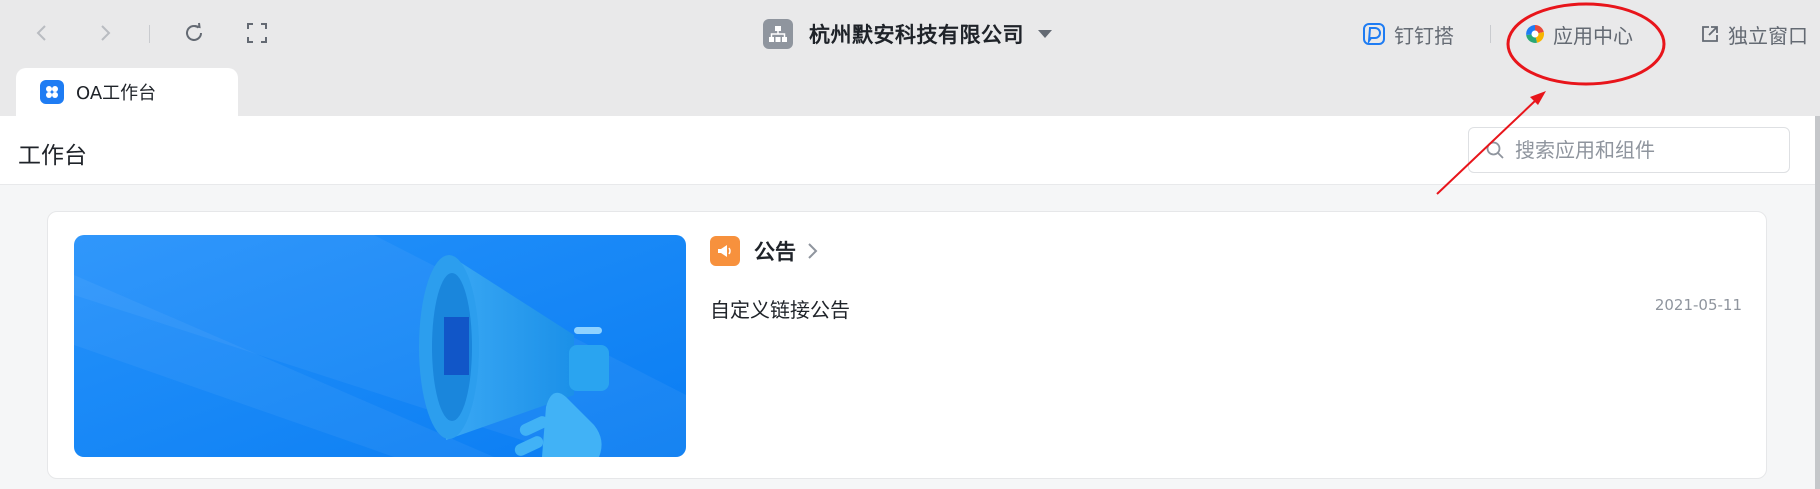 The height and width of the screenshot is (489, 1820). I want to click on fullscreen-icon, so click(257, 33).